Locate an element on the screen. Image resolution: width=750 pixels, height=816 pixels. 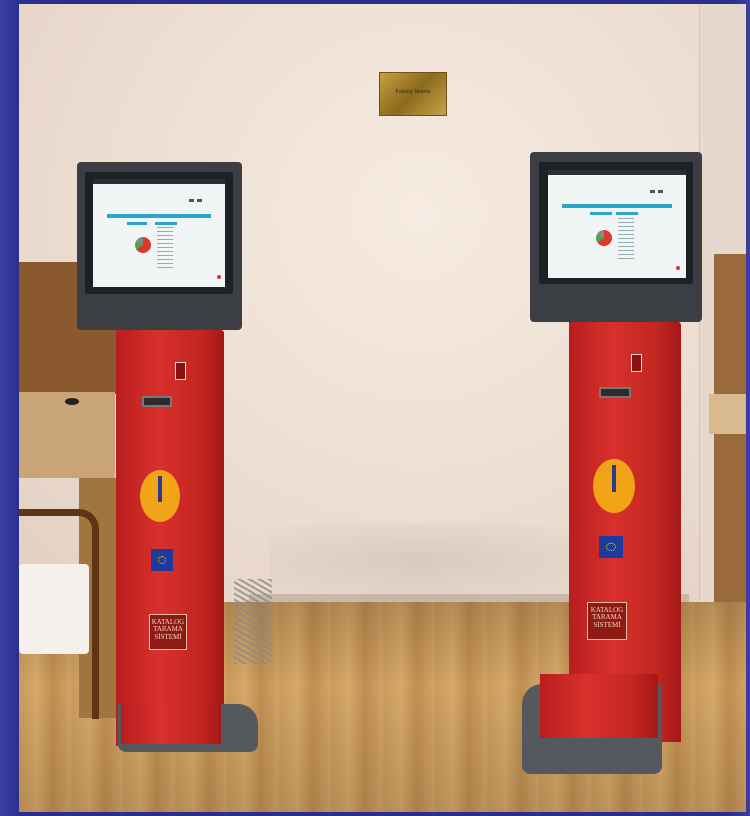
right-cabinet is located at coordinates (730, 454).